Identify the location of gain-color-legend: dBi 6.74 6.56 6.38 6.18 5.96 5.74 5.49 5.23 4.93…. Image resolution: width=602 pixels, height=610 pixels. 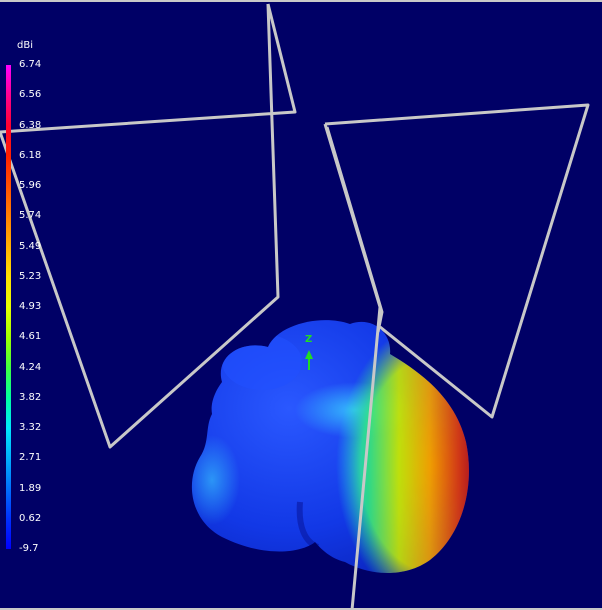
(34, 300).